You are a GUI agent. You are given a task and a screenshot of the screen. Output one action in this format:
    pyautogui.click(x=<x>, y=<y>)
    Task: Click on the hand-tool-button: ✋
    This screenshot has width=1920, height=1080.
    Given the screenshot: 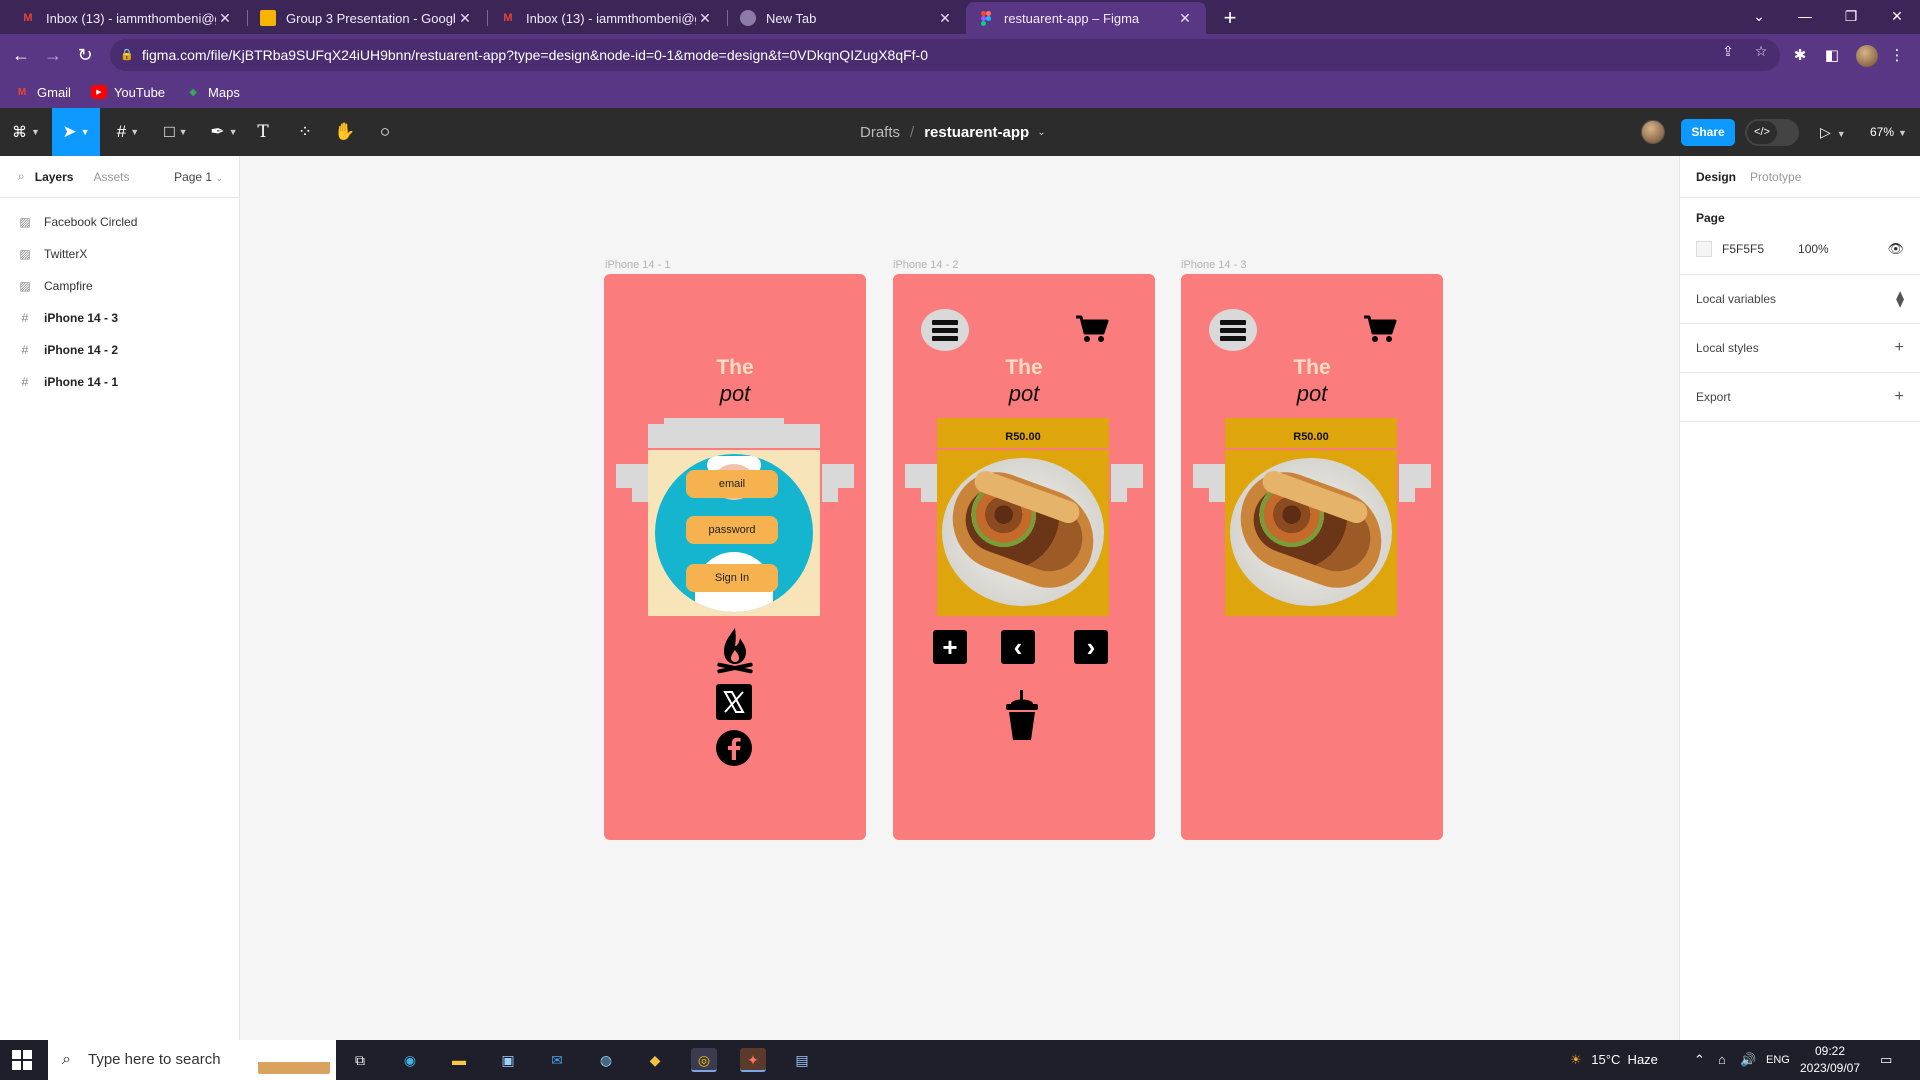 What is the action you would take?
    pyautogui.click(x=345, y=132)
    